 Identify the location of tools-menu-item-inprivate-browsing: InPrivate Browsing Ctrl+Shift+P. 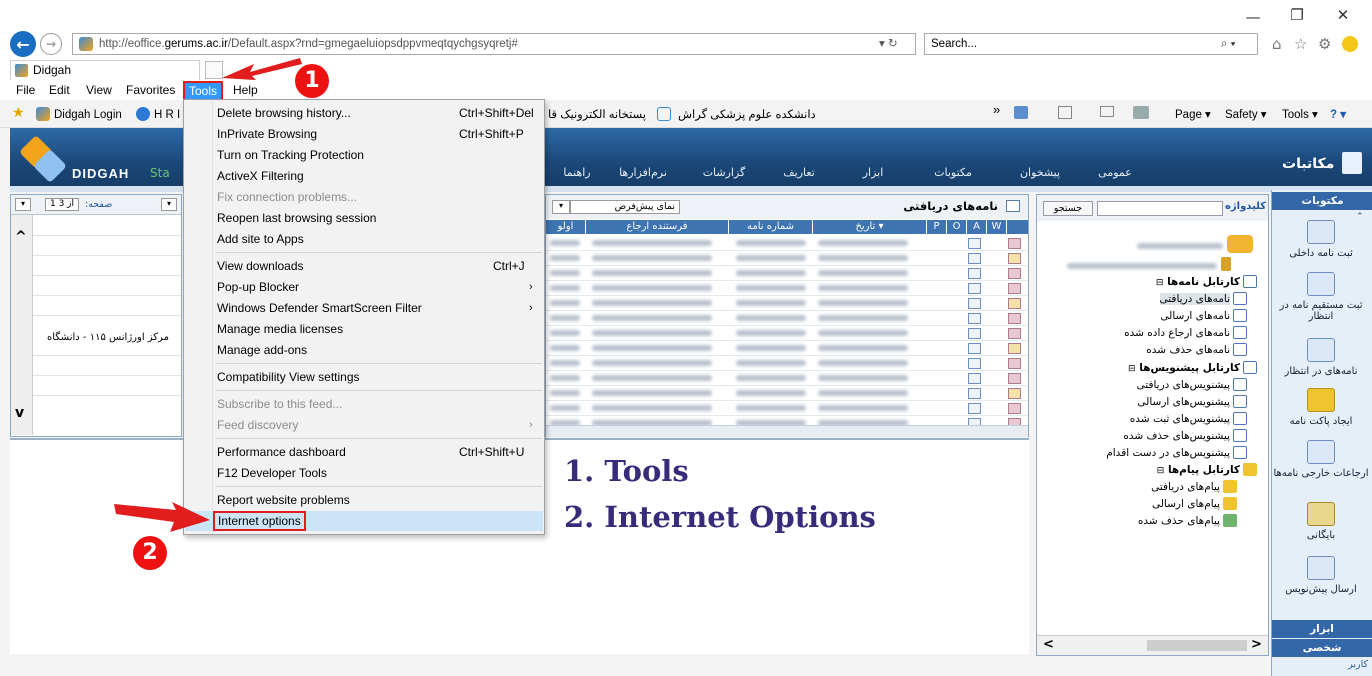
(364, 134).